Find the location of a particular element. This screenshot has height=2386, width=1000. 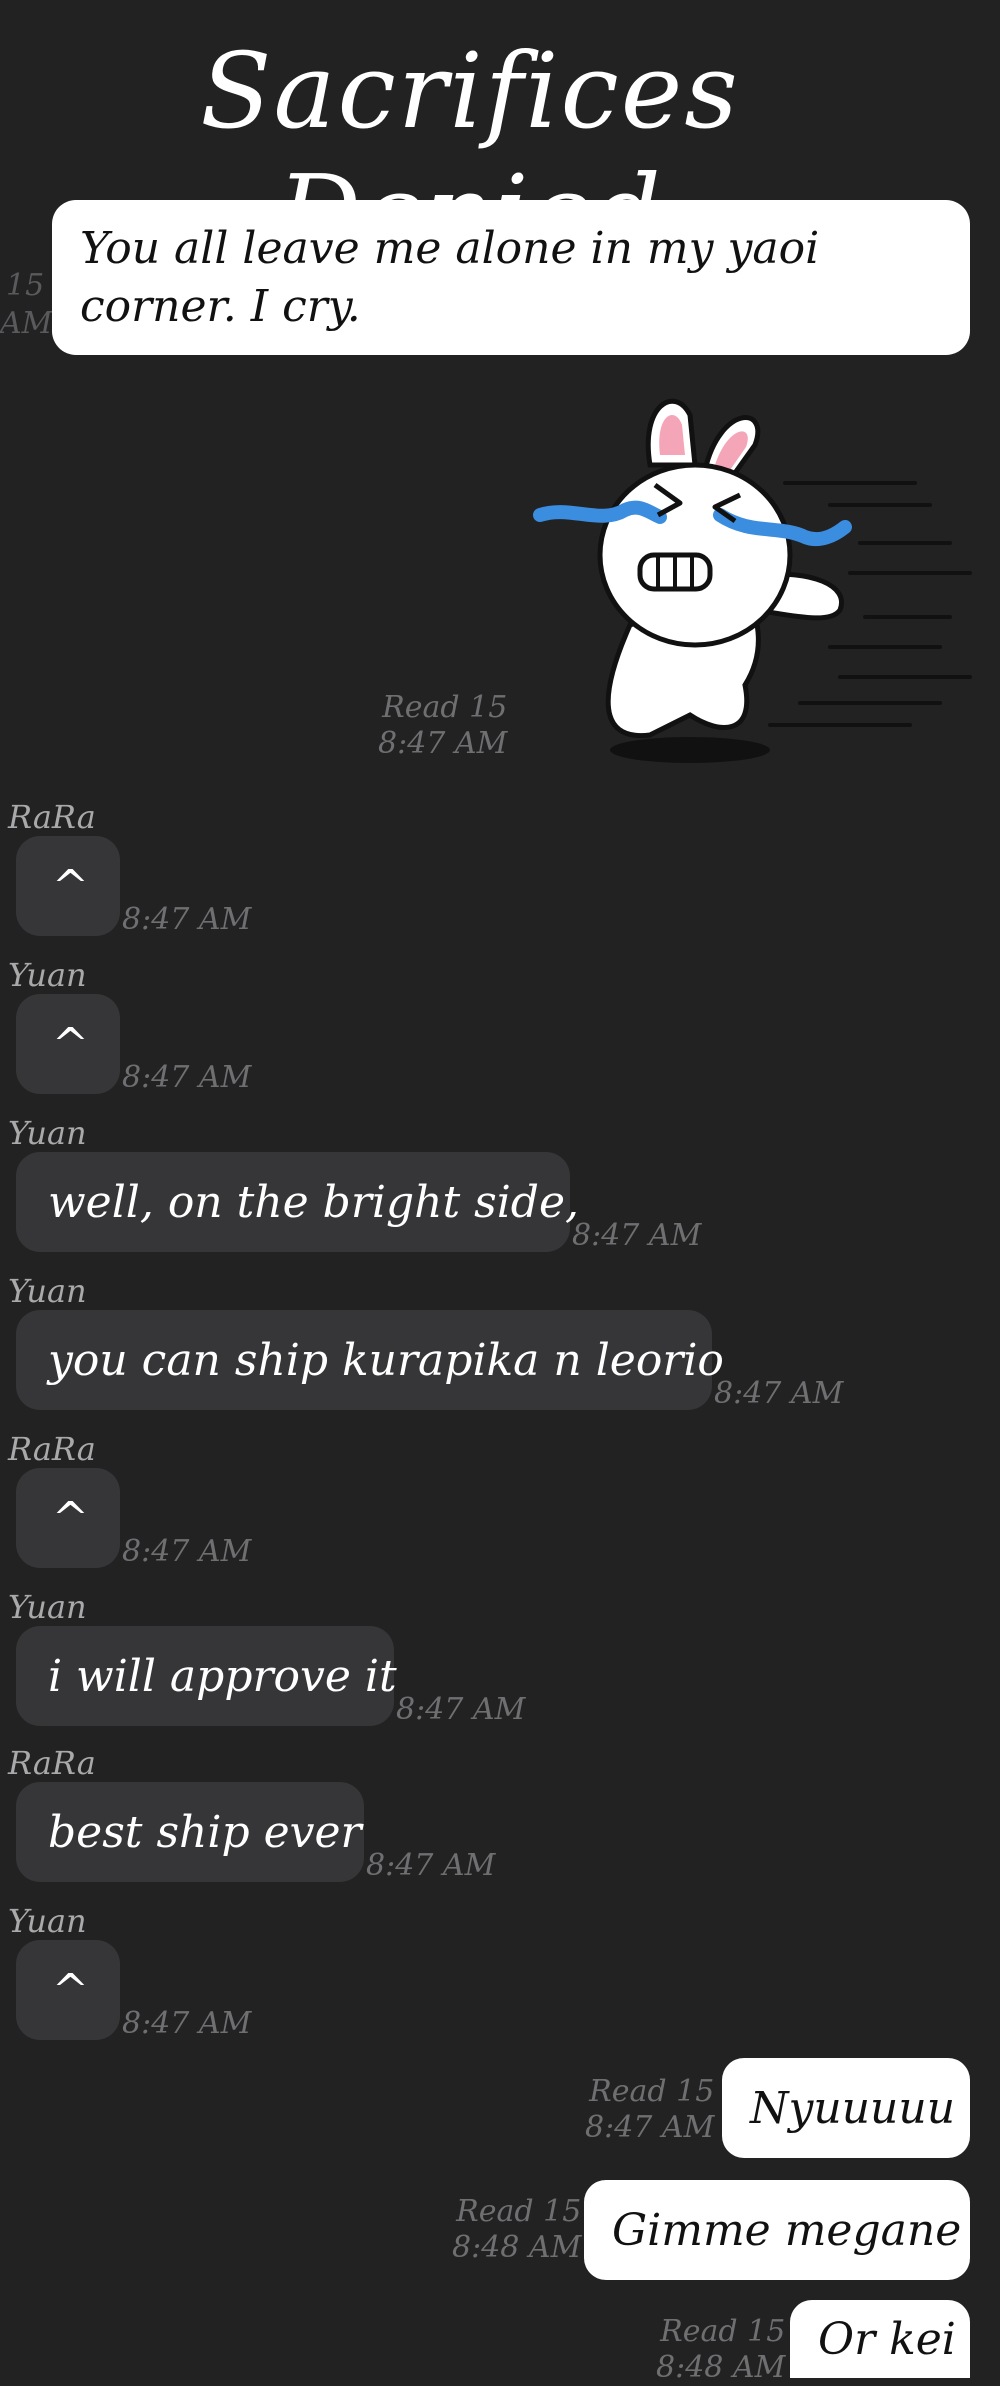

message-text: i will approve it is located at coordinates (222, 1676).